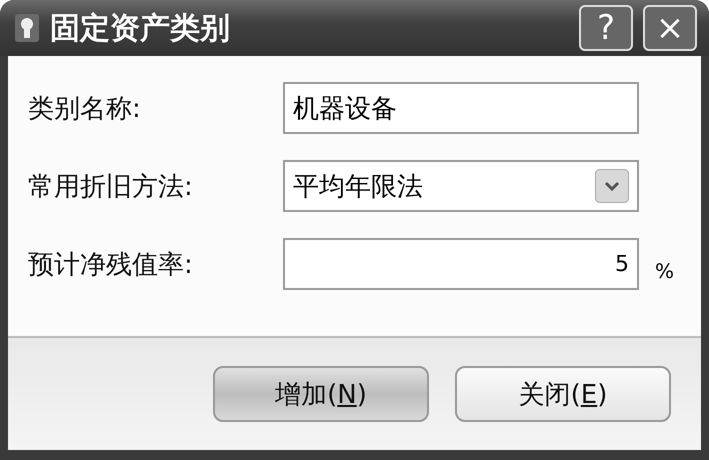 Image resolution: width=709 pixels, height=460 pixels. I want to click on field-label: 类别名称:, so click(85, 109).